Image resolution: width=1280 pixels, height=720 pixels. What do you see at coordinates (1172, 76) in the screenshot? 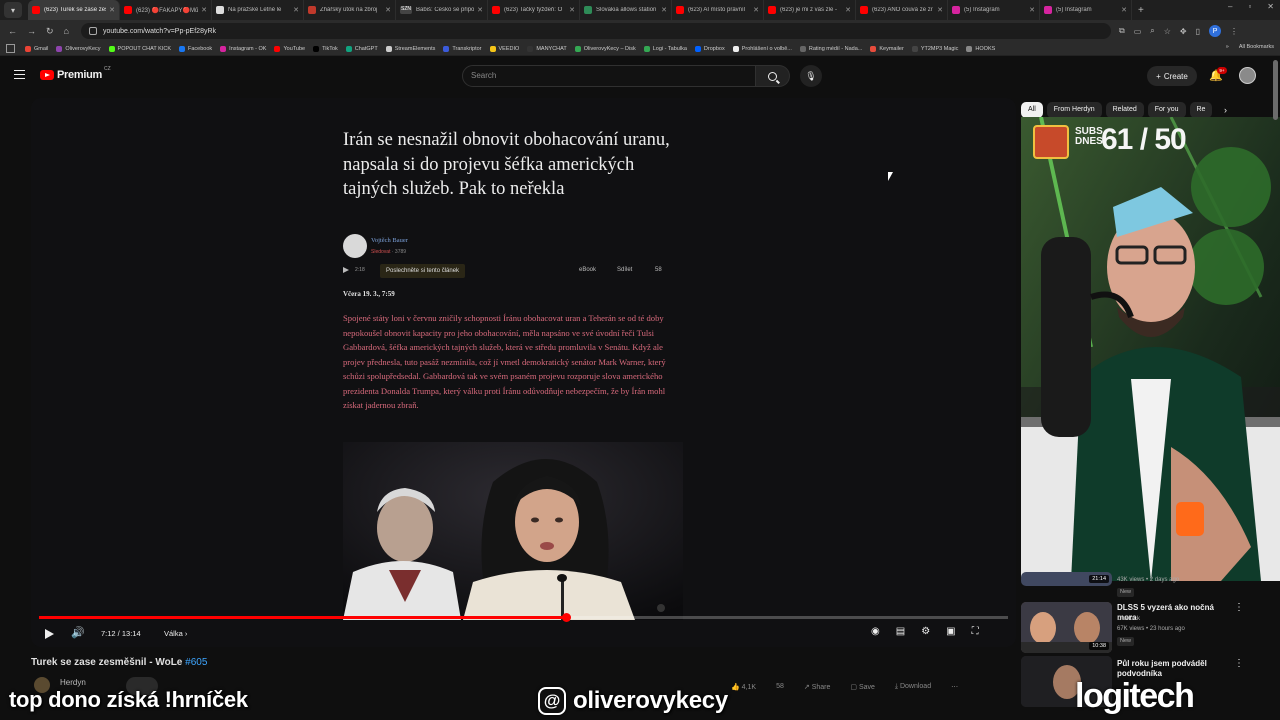
I see `create-button: + Create` at bounding box center [1172, 76].